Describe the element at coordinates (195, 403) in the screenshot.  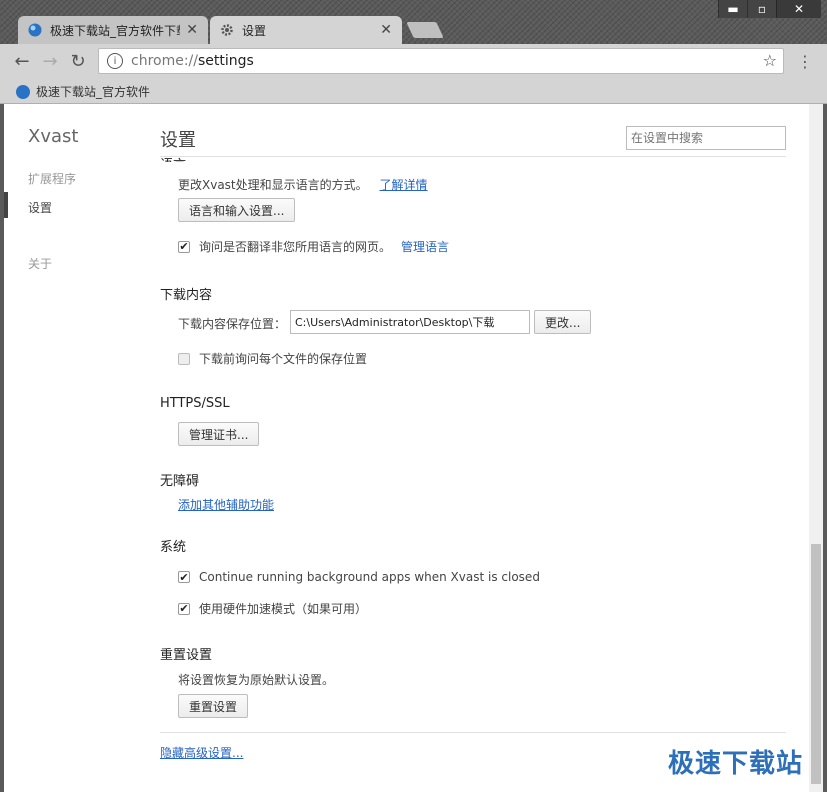
I see `https-section-title: HTTPS/SSL` at that location.